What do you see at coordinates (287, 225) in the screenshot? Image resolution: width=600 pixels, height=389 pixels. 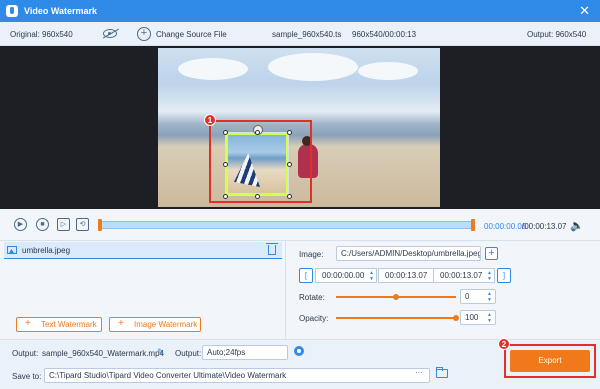 I see `timeline-bar` at bounding box center [287, 225].